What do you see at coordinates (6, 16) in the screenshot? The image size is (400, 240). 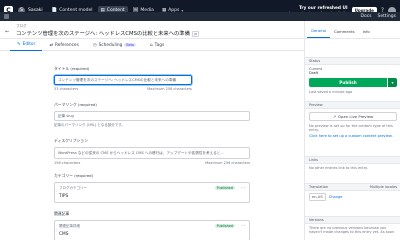 I see `environment-icon` at bounding box center [6, 16].